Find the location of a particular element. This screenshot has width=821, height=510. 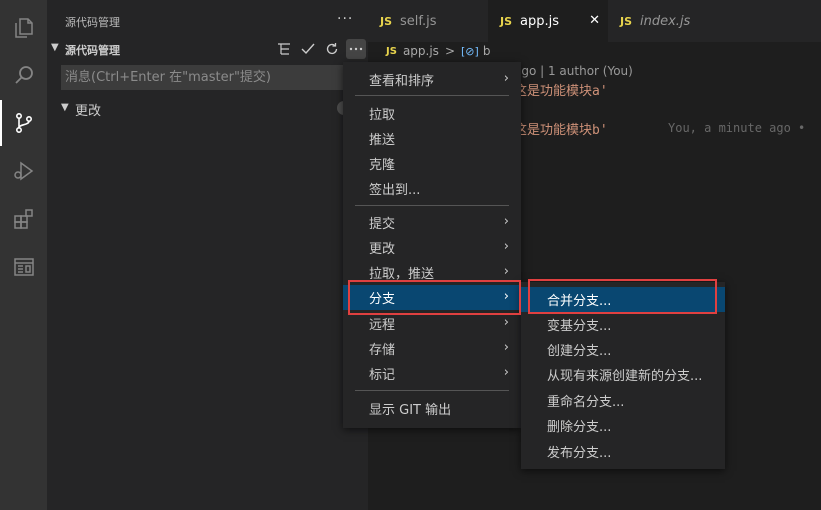

search-icon is located at coordinates (23, 75).